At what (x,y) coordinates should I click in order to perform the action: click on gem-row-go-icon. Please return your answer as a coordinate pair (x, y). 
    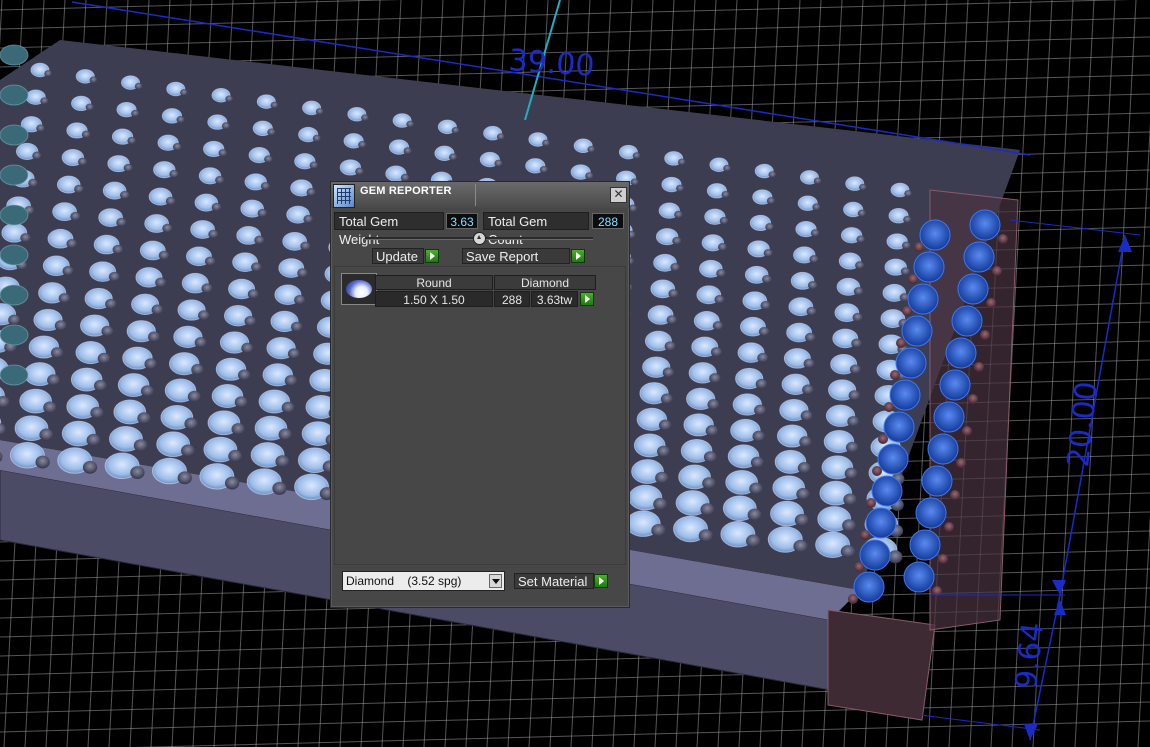
    Looking at the image, I should click on (587, 299).